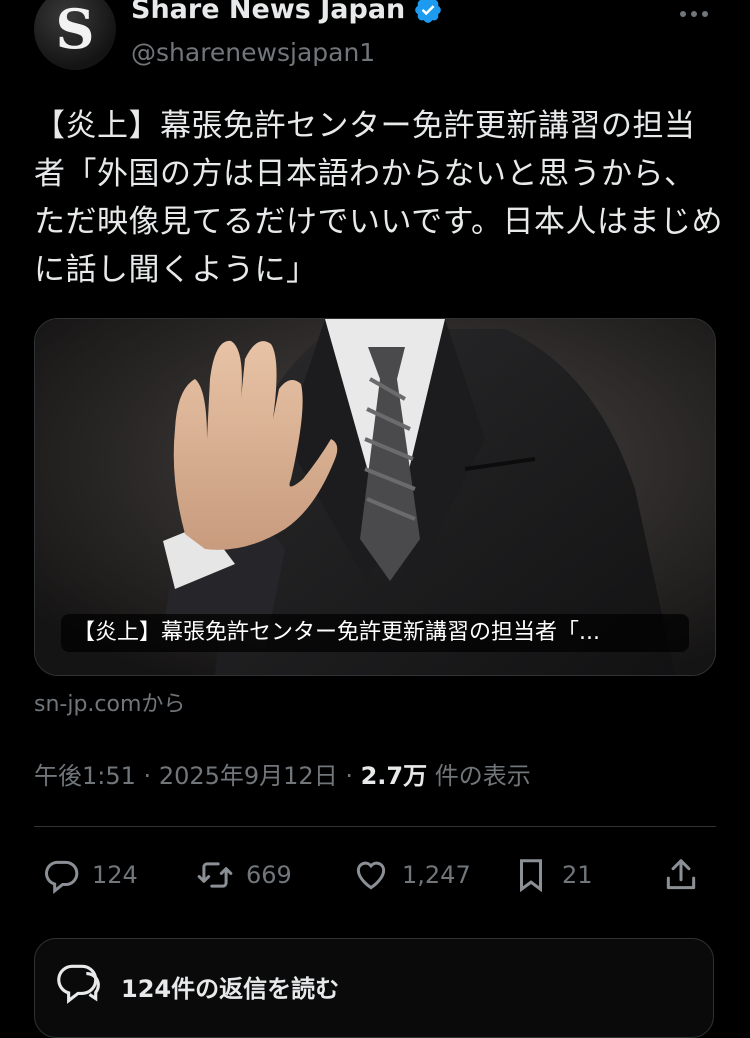  What do you see at coordinates (109, 702) in the screenshot?
I see `card-source: sn-jp.comから` at bounding box center [109, 702].